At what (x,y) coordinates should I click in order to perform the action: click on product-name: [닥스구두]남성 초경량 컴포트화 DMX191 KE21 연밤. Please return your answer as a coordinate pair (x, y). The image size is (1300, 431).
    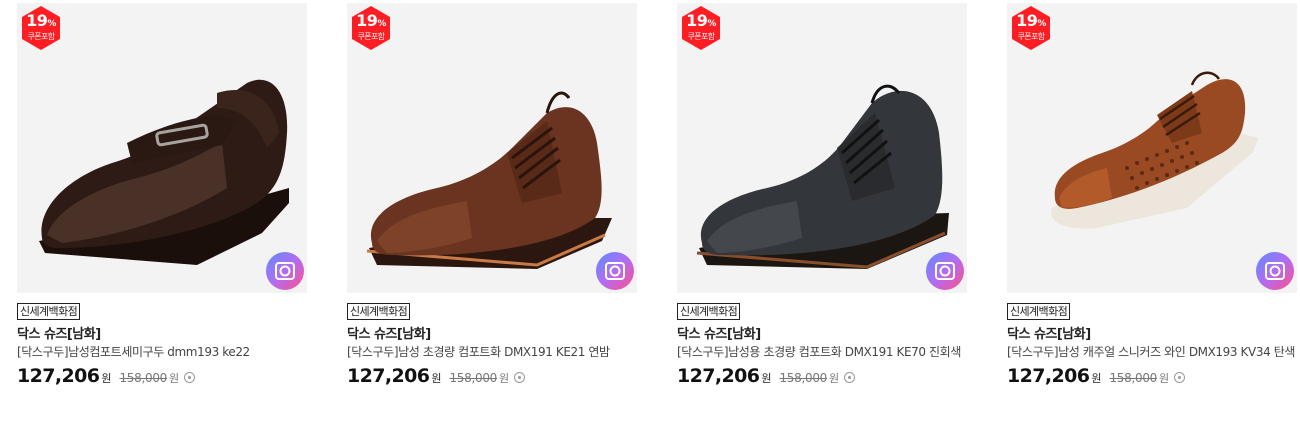
    Looking at the image, I should click on (492, 352).